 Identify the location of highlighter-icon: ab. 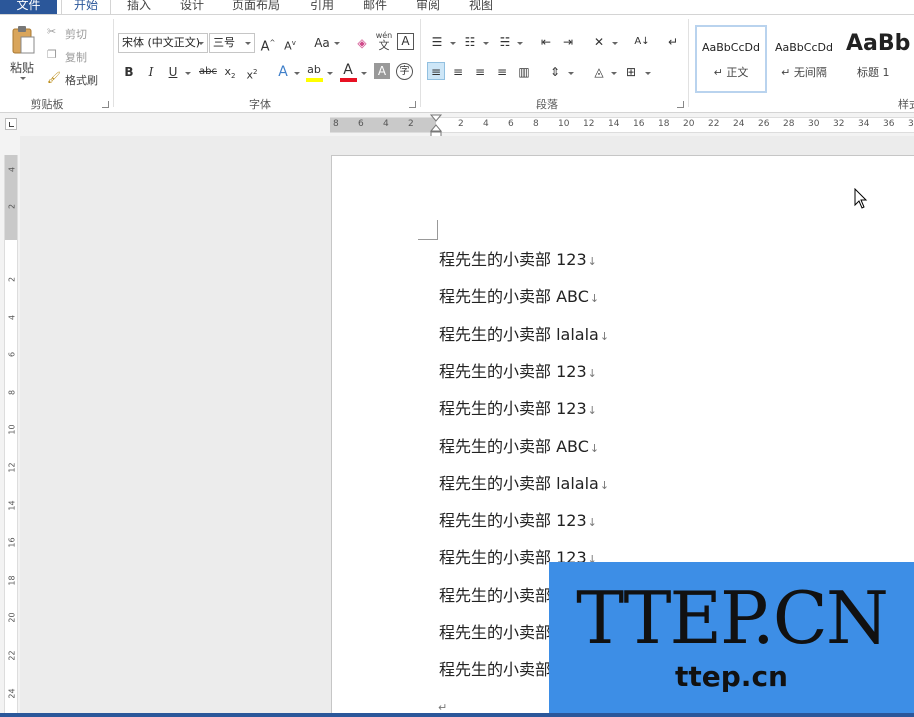
(314, 69).